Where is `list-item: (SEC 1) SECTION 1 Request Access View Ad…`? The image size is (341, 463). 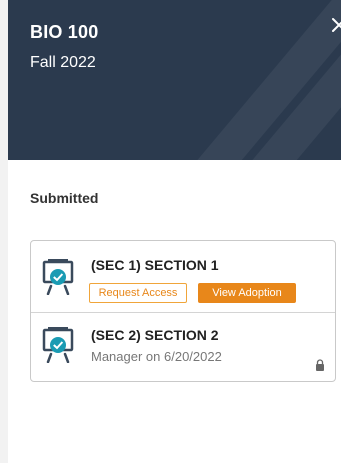 list-item: (SEC 1) SECTION 1 Request Access View Ad… is located at coordinates (183, 277).